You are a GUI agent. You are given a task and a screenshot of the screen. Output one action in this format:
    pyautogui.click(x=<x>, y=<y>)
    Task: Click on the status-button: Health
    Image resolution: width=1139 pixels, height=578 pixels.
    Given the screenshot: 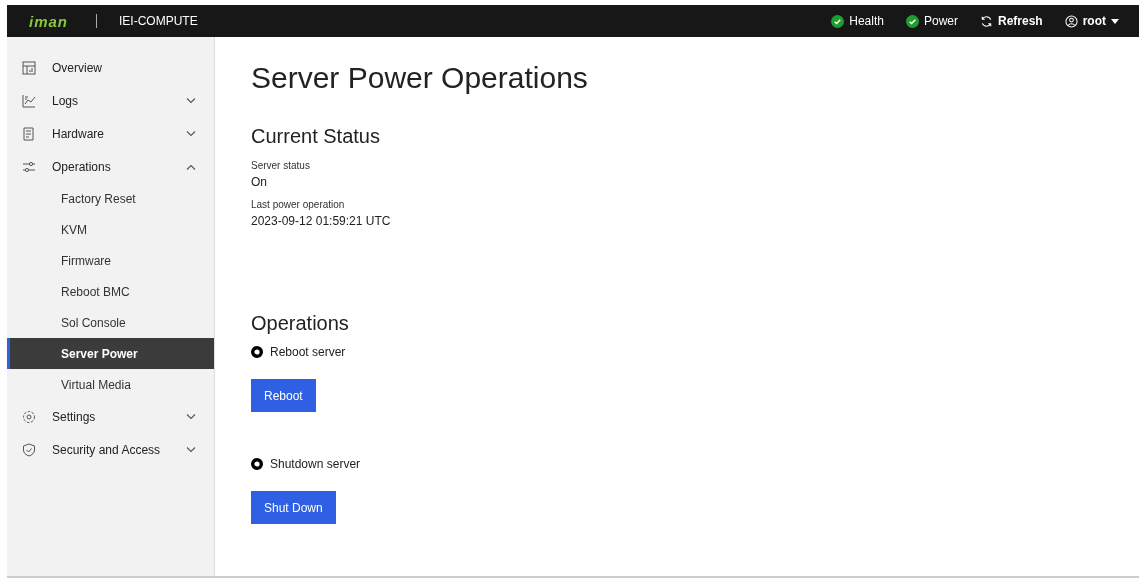 What is the action you would take?
    pyautogui.click(x=857, y=21)
    